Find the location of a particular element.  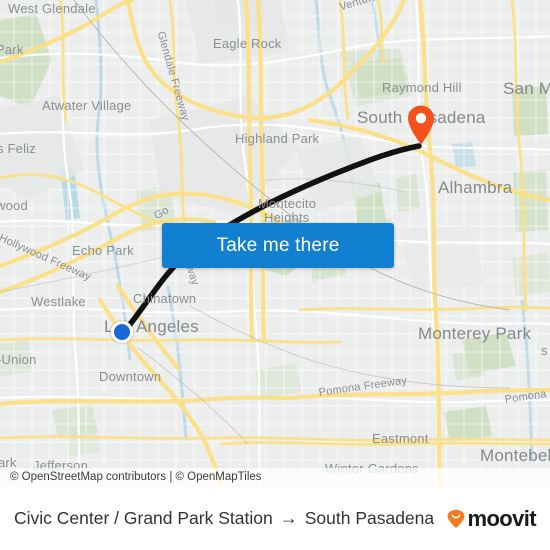

destination-marker is located at coordinates (421, 125).